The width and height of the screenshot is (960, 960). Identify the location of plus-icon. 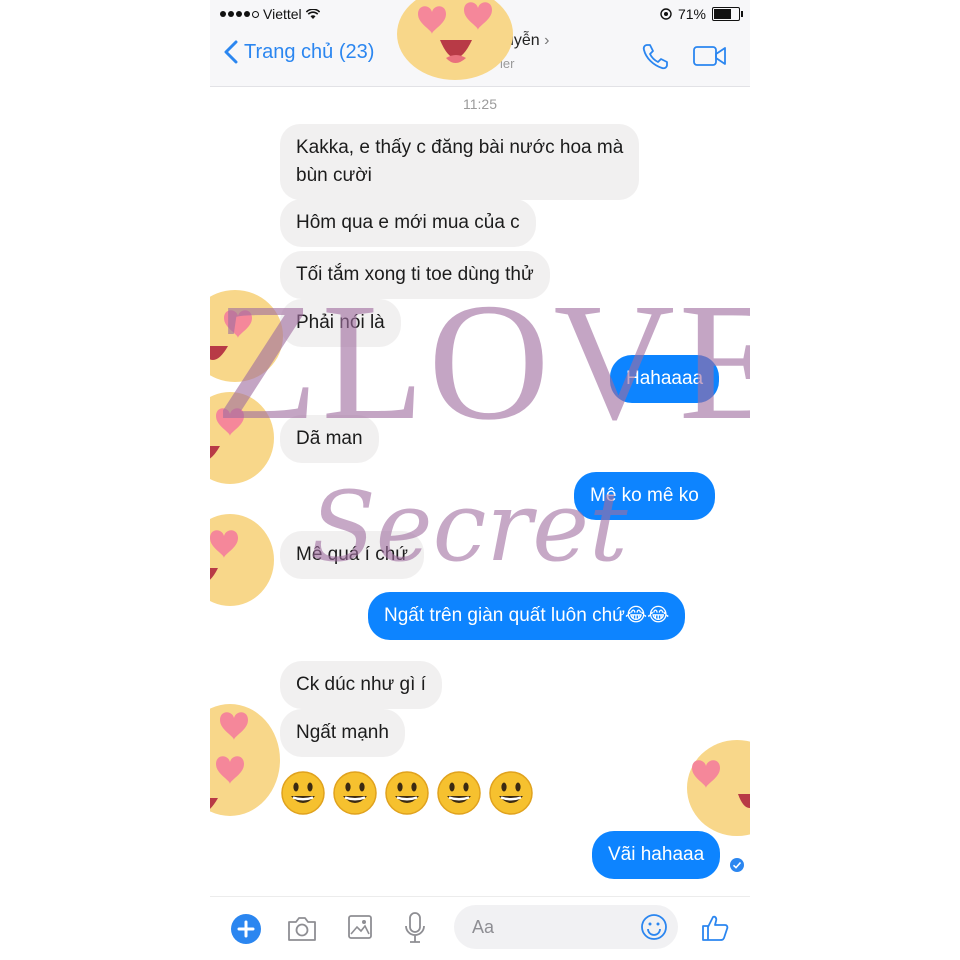
(246, 929).